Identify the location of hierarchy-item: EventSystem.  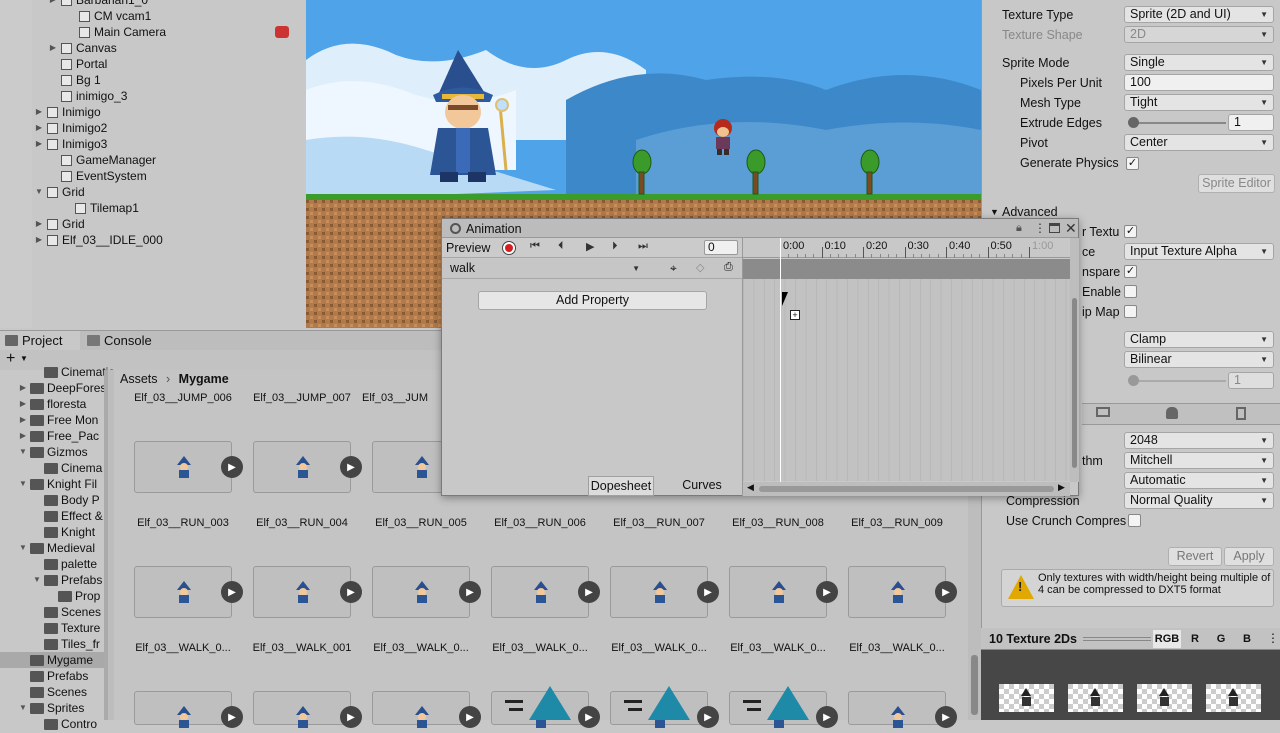
(97, 176).